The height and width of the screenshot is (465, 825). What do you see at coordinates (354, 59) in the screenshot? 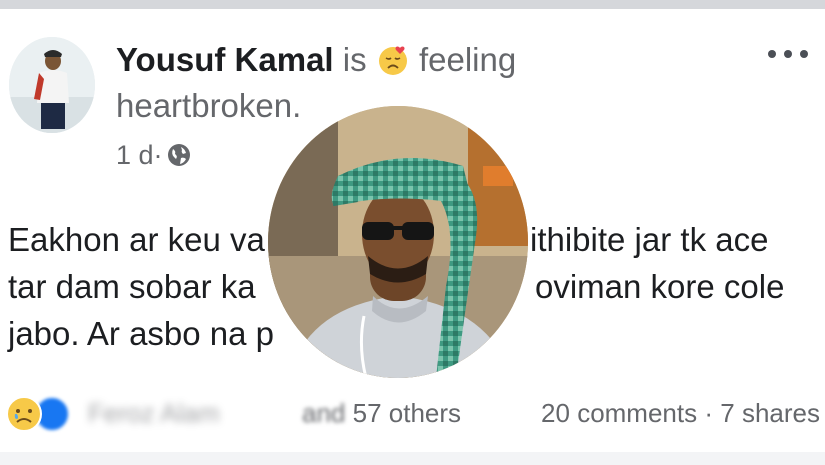
I see `is-word: is` at bounding box center [354, 59].